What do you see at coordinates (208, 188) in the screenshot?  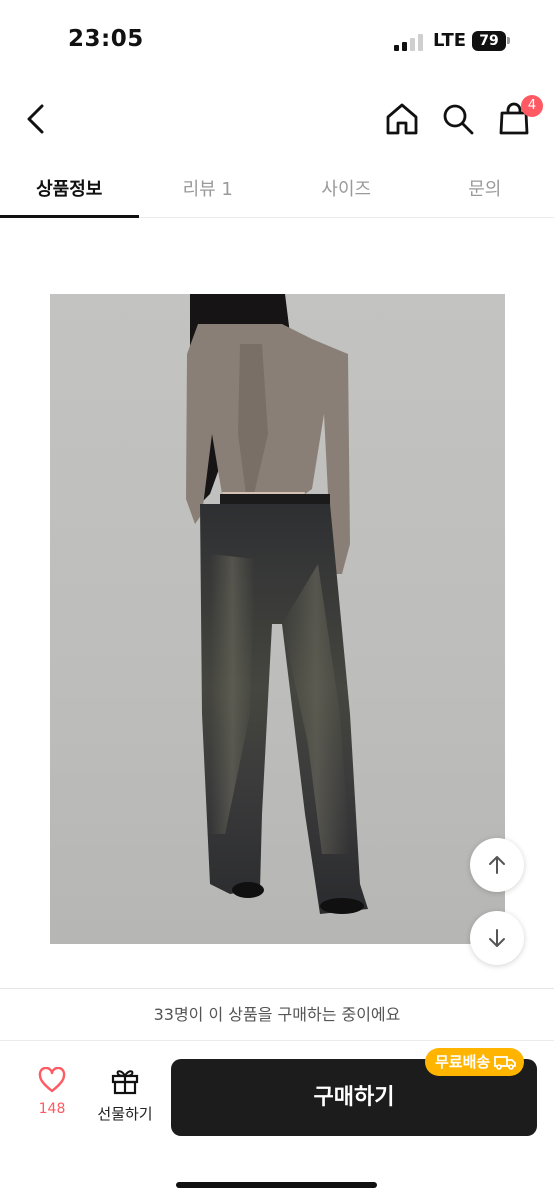 I see `tab-reviews: 리뷰 1` at bounding box center [208, 188].